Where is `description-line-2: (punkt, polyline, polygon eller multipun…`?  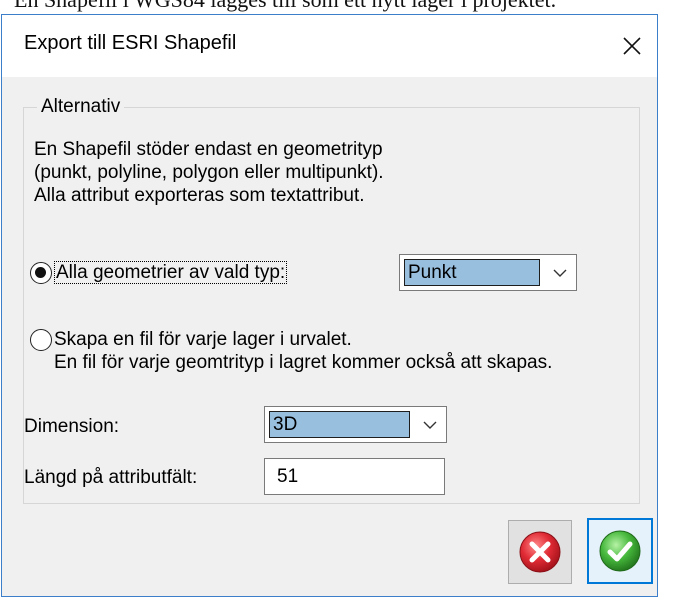 description-line-2: (punkt, polyline, polygon eller multipun… is located at coordinates (209, 172).